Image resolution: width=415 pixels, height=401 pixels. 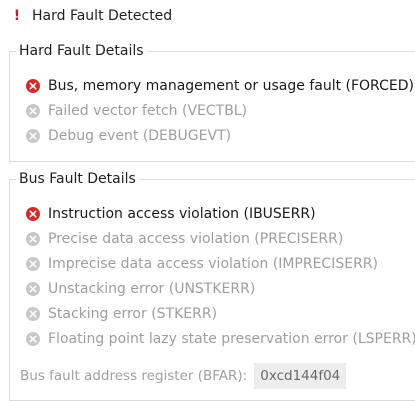 I want to click on hard-fault-item-debugevt: Debug event (DEBUGEVT), so click(x=128, y=136).